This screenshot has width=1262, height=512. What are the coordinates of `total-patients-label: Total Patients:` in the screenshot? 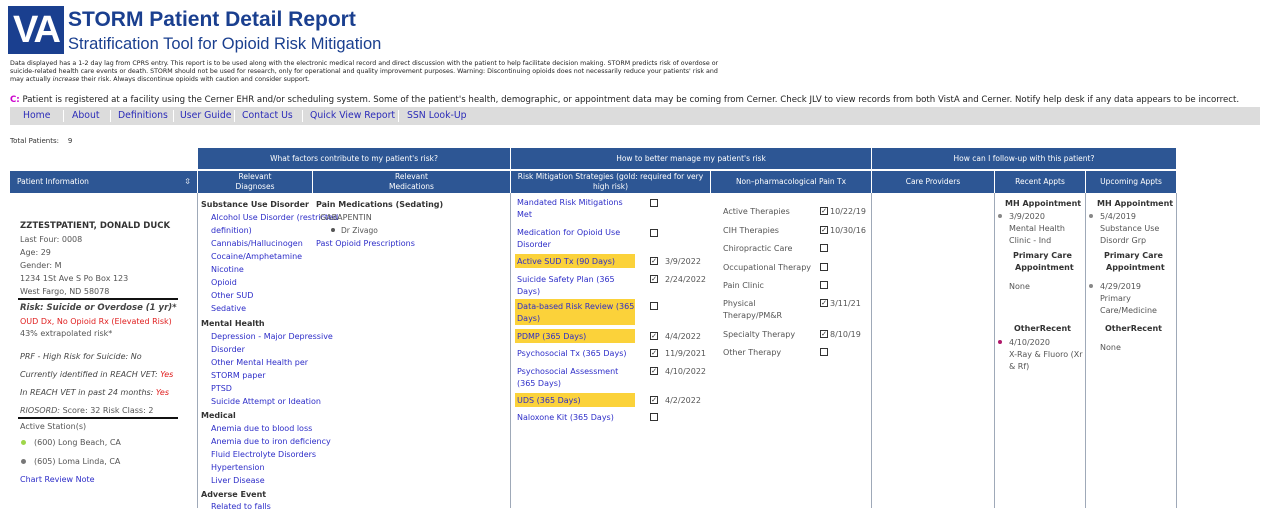 It's located at (34, 141).